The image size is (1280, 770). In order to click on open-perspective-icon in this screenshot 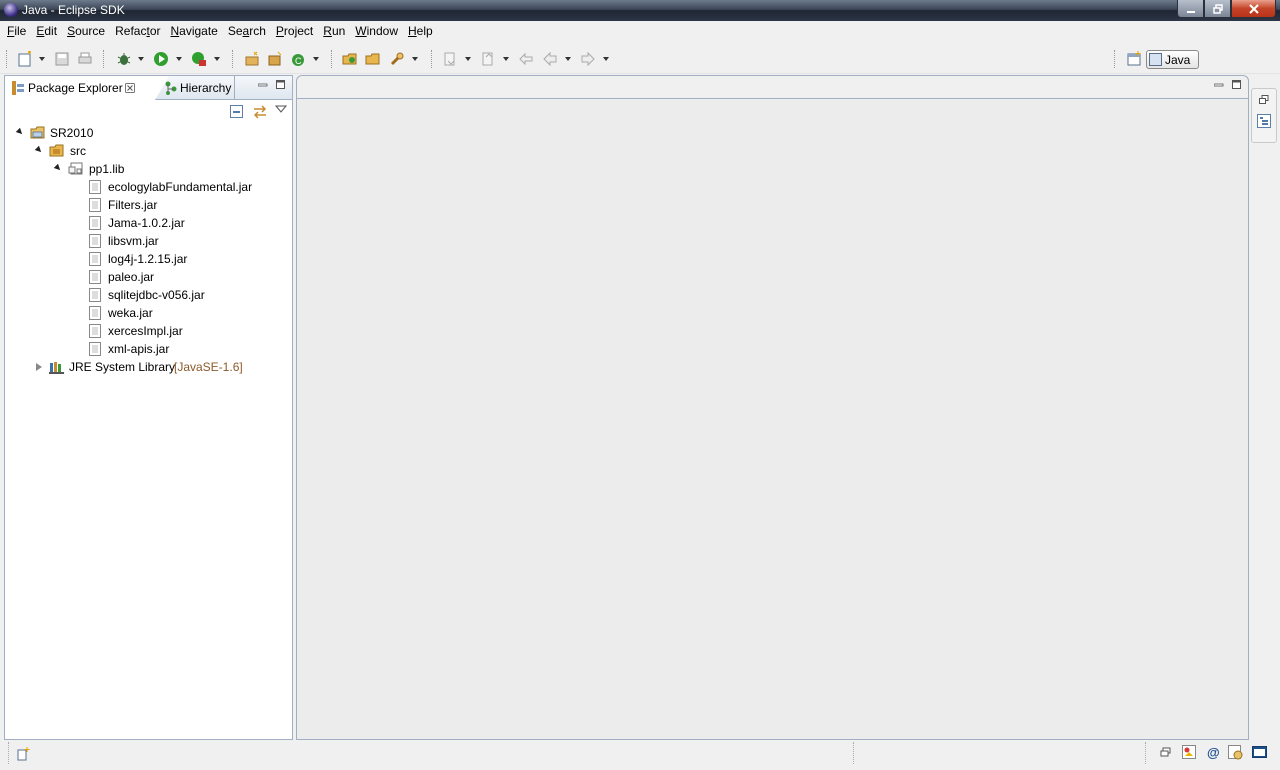, I will do `click(1134, 59)`.